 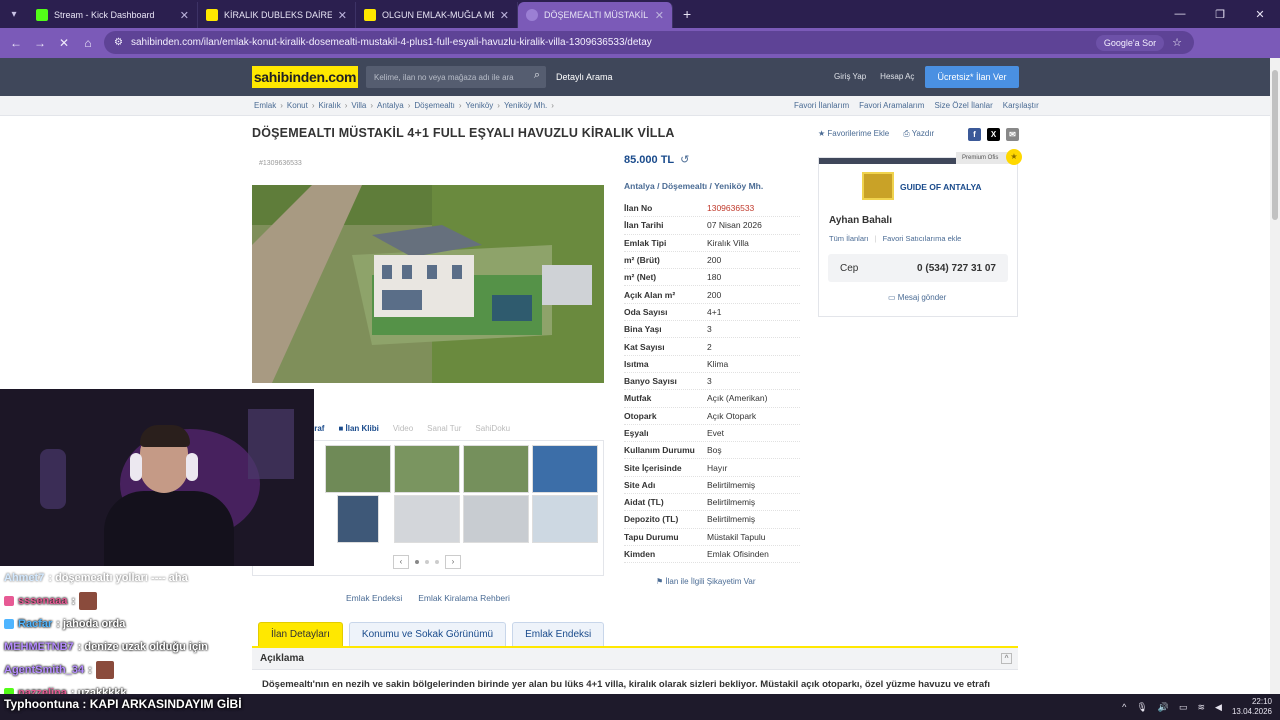 What do you see at coordinates (277, 15) in the screenshot?
I see `tab-kiralik-dubleks: KİRALIK DUBLEKS DAİRE - Kiral ✕` at bounding box center [277, 15].